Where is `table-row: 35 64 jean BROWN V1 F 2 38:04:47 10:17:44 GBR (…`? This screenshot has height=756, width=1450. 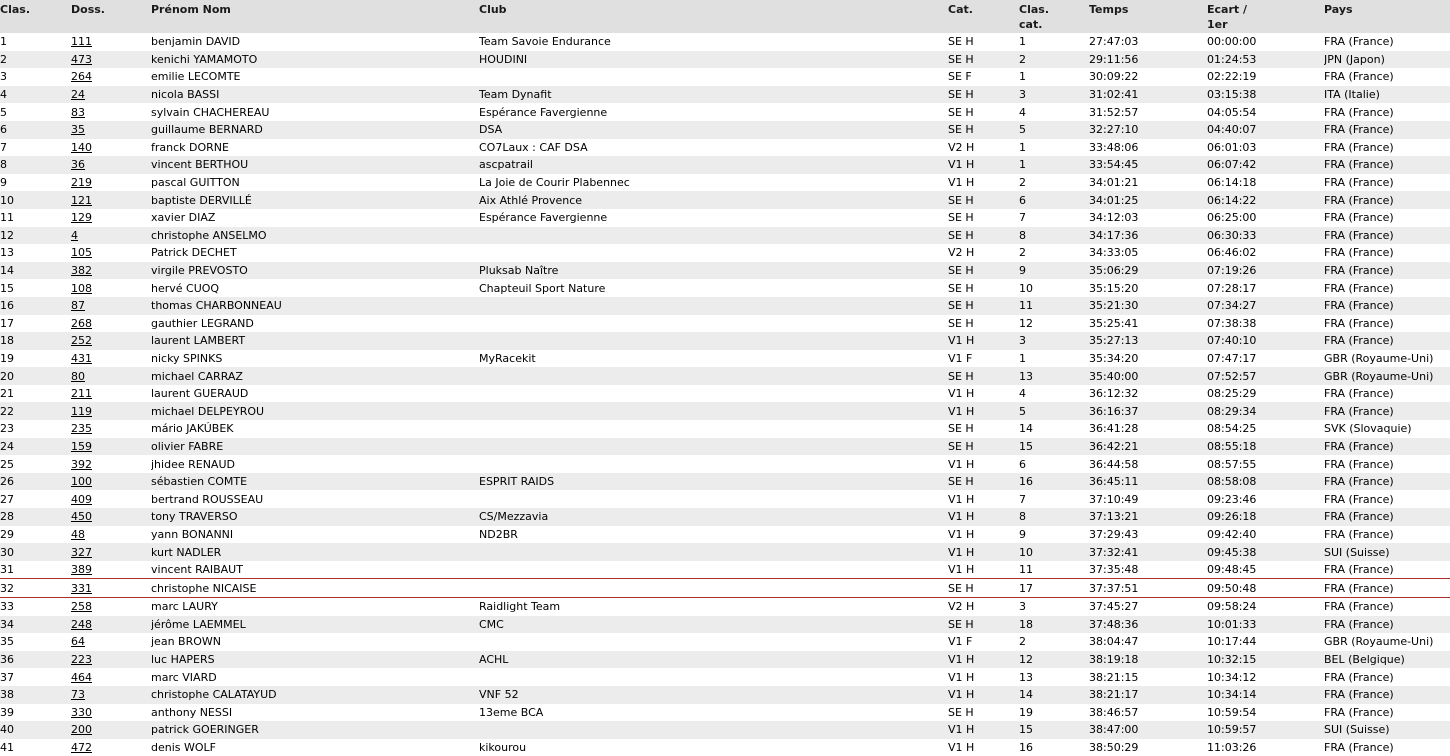 table-row: 35 64 jean BROWN V1 F 2 38:04:47 10:17:44 GBR (… is located at coordinates (725, 642).